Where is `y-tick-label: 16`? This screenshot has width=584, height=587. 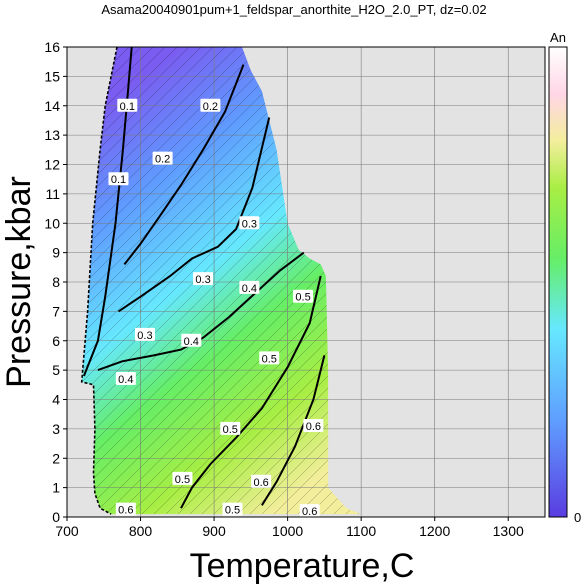 y-tick-label: 16 is located at coordinates (52, 47).